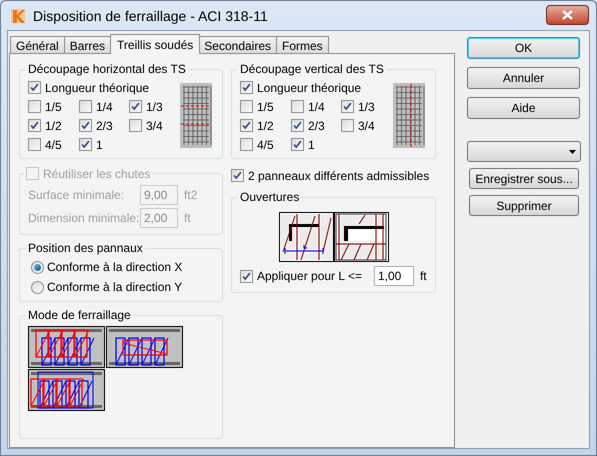 The width and height of the screenshot is (597, 456). Describe the element at coordinates (107, 69) in the screenshot. I see `group-title: Découpage horizontal des TS` at that location.